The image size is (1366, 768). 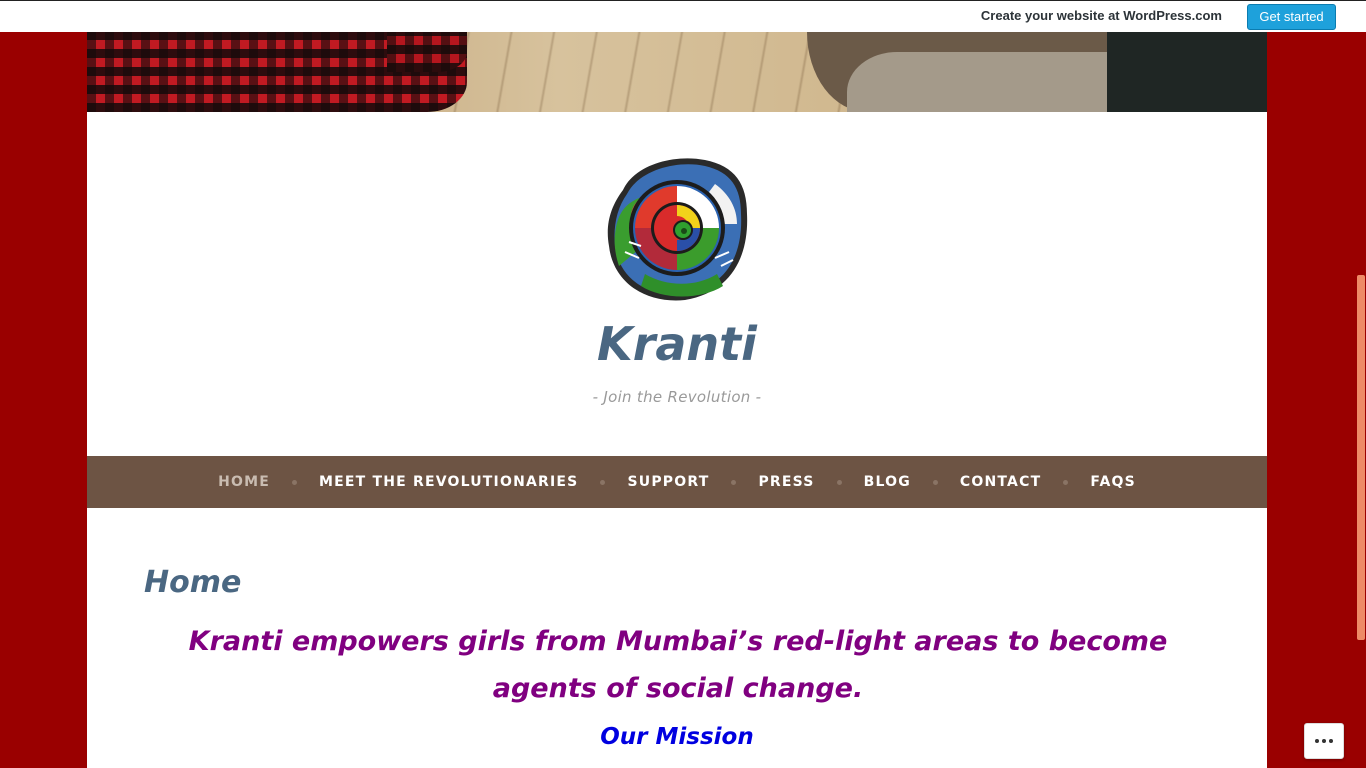 I want to click on kranti-logo-icon, so click(x=677, y=229).